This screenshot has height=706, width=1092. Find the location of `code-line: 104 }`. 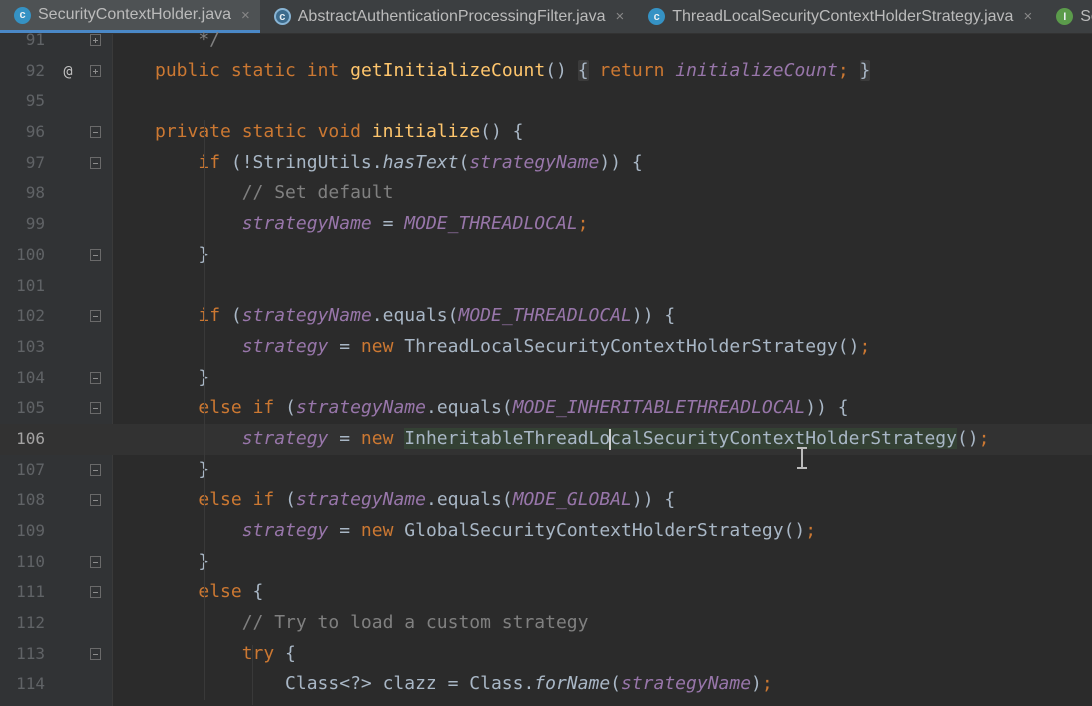

code-line: 104 } is located at coordinates (546, 378).